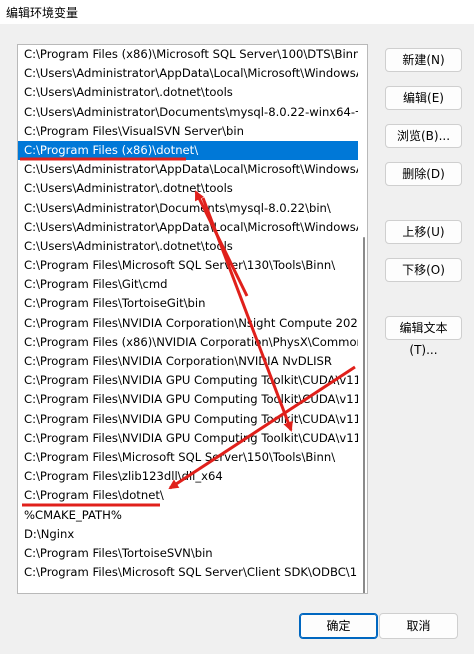 The height and width of the screenshot is (654, 474). What do you see at coordinates (418, 626) in the screenshot?
I see `cancel-button: 取消` at bounding box center [418, 626].